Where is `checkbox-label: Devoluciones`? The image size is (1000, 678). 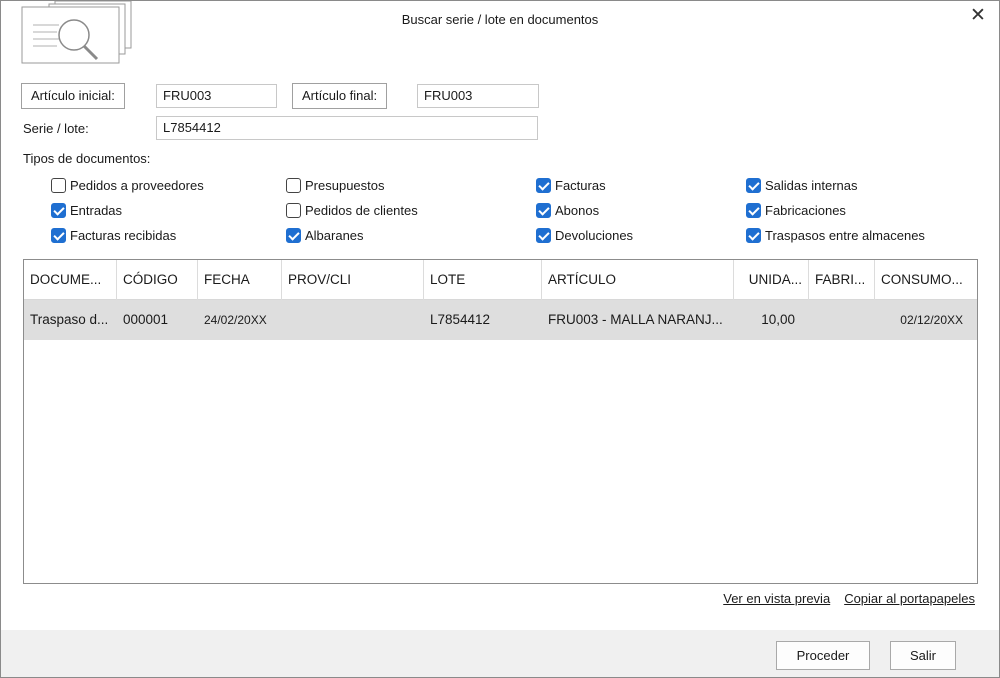
checkbox-label: Devoluciones is located at coordinates (594, 235).